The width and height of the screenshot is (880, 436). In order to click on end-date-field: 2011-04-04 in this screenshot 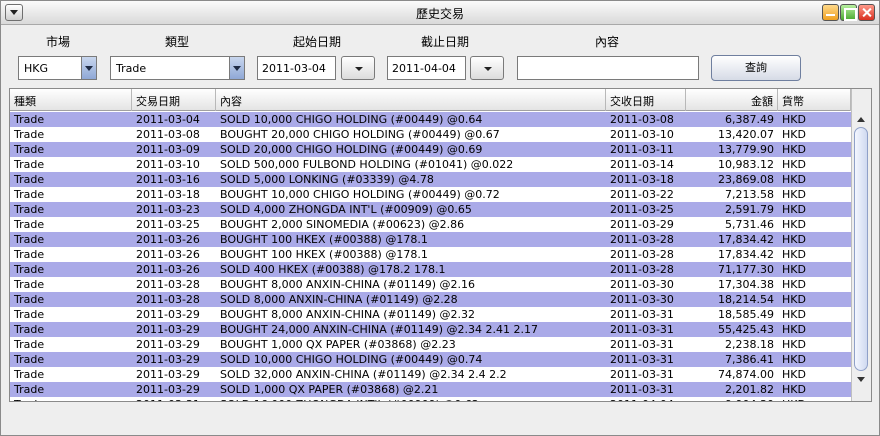, I will do `click(426, 68)`.